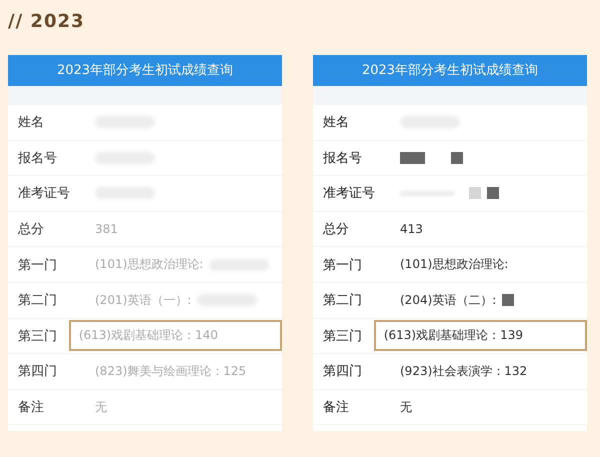 The width and height of the screenshot is (600, 457). What do you see at coordinates (453, 335) in the screenshot?
I see `field-value: (613)戏剧基础理论：139` at bounding box center [453, 335].